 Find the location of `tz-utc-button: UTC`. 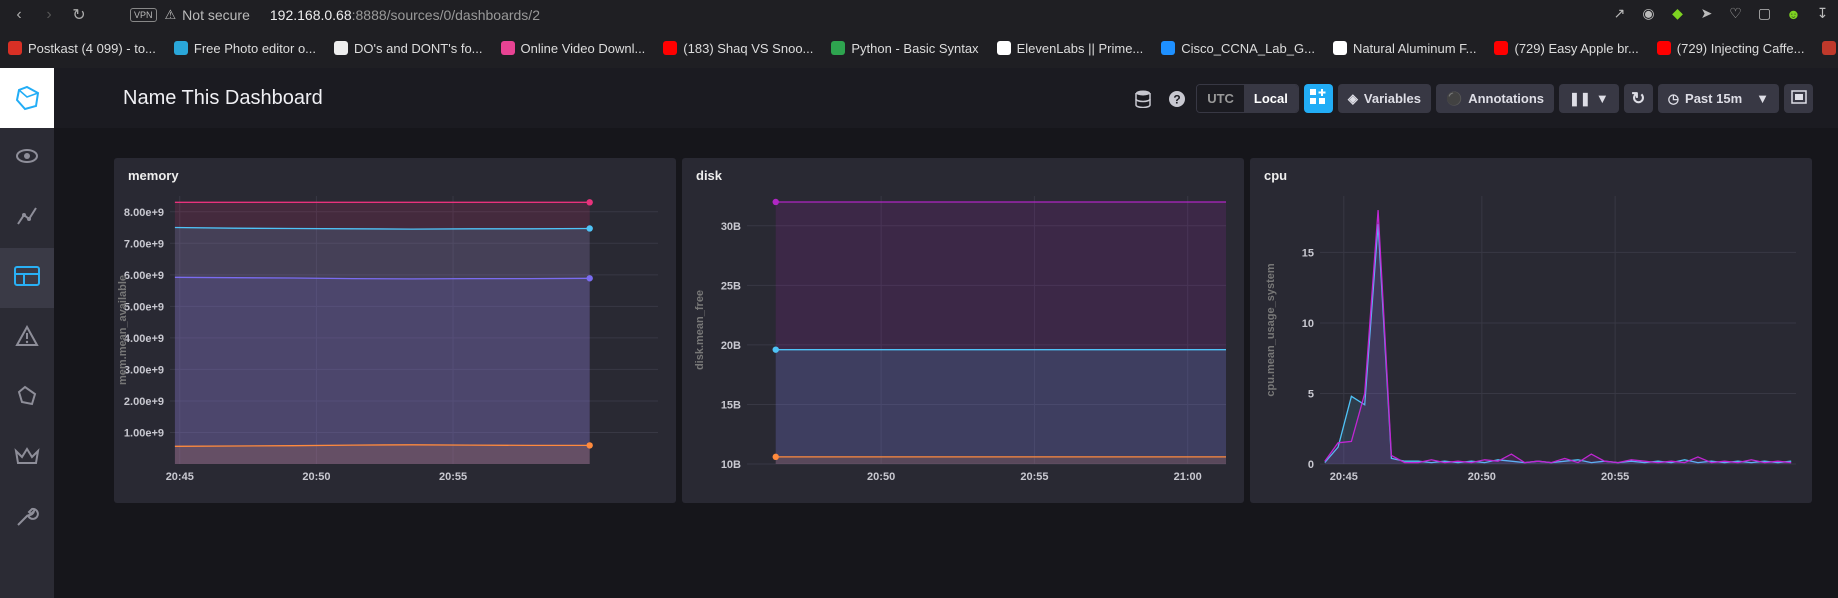

tz-utc-button: UTC is located at coordinates (1220, 98).